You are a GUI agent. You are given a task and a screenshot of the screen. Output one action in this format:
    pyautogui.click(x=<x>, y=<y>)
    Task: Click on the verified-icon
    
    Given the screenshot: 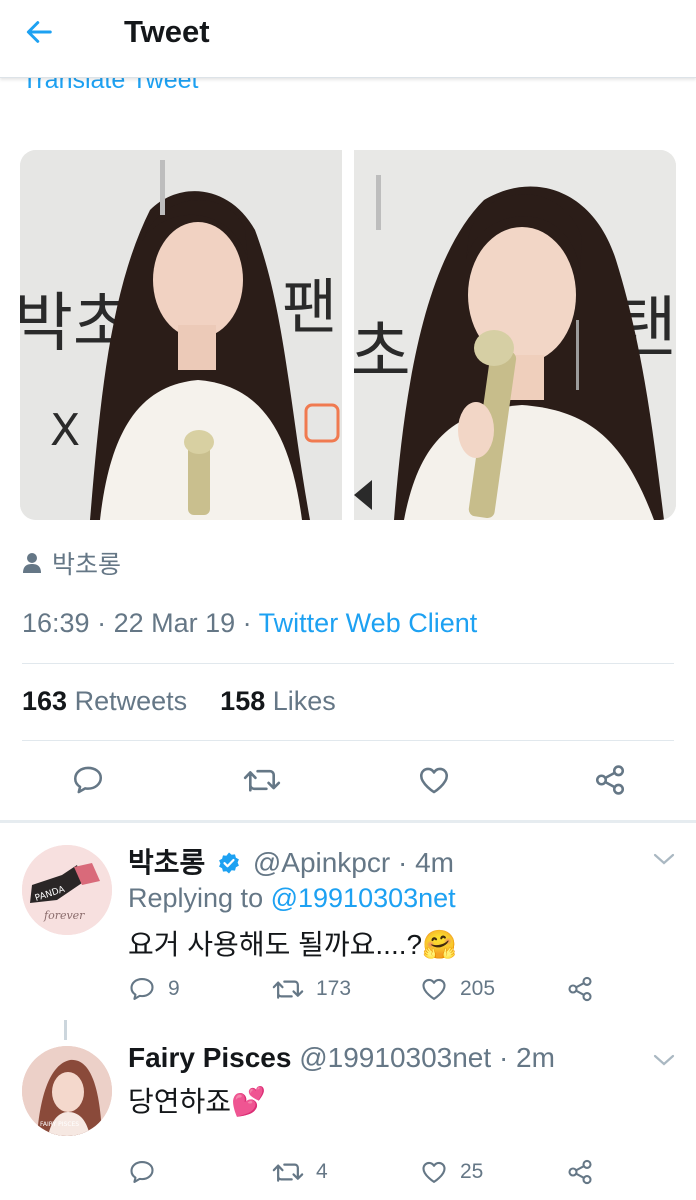 What is the action you would take?
    pyautogui.click(x=229, y=863)
    